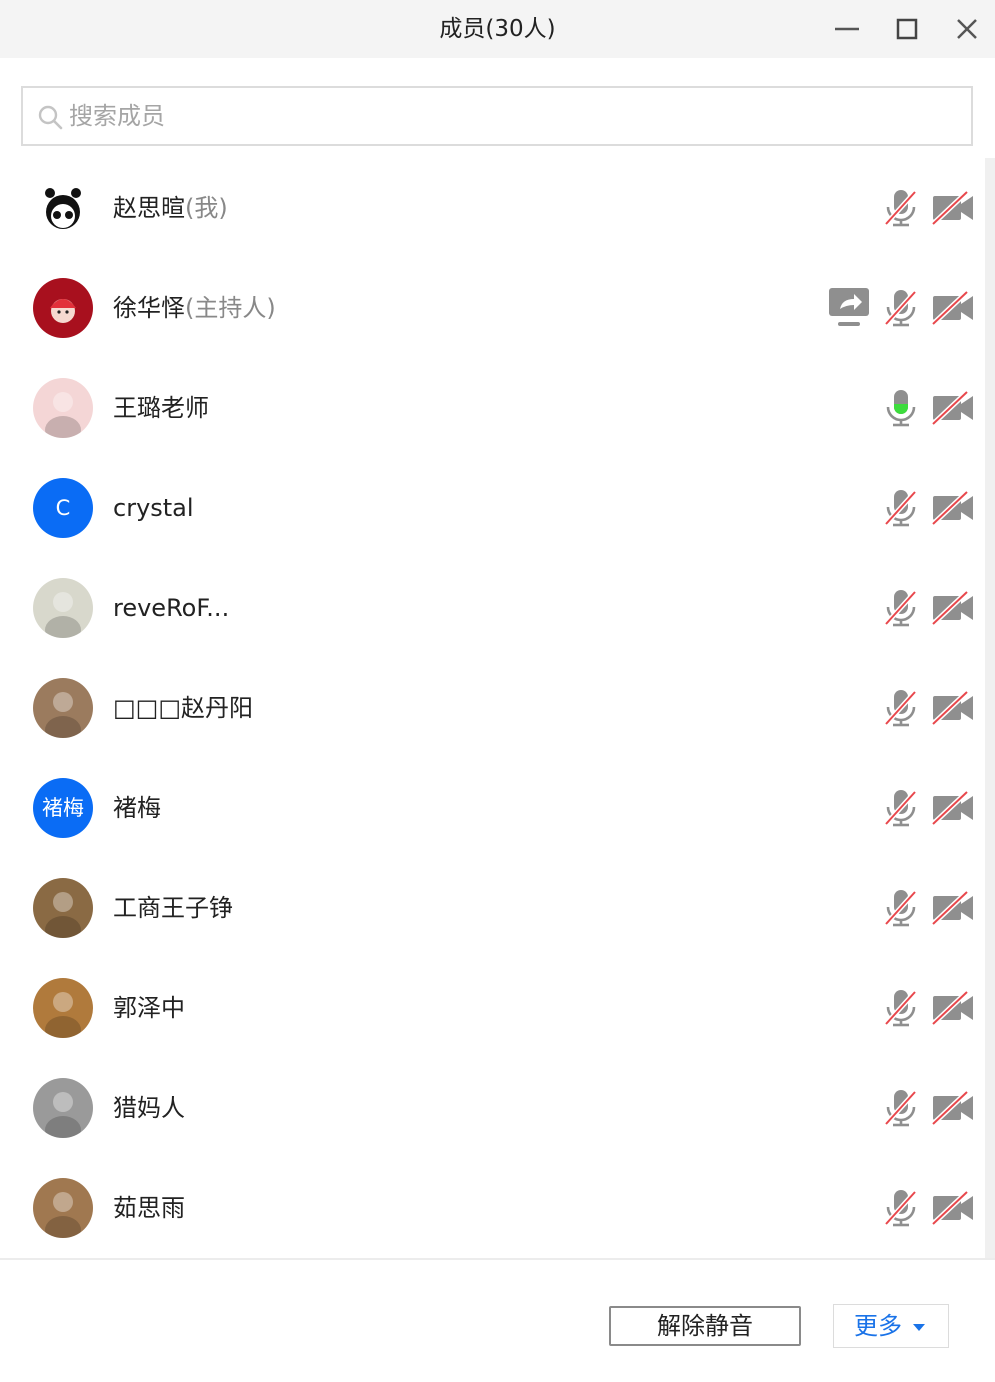 Image resolution: width=995 pixels, height=1382 pixels. I want to click on member-row: 郭泽中, so click(492, 1008).